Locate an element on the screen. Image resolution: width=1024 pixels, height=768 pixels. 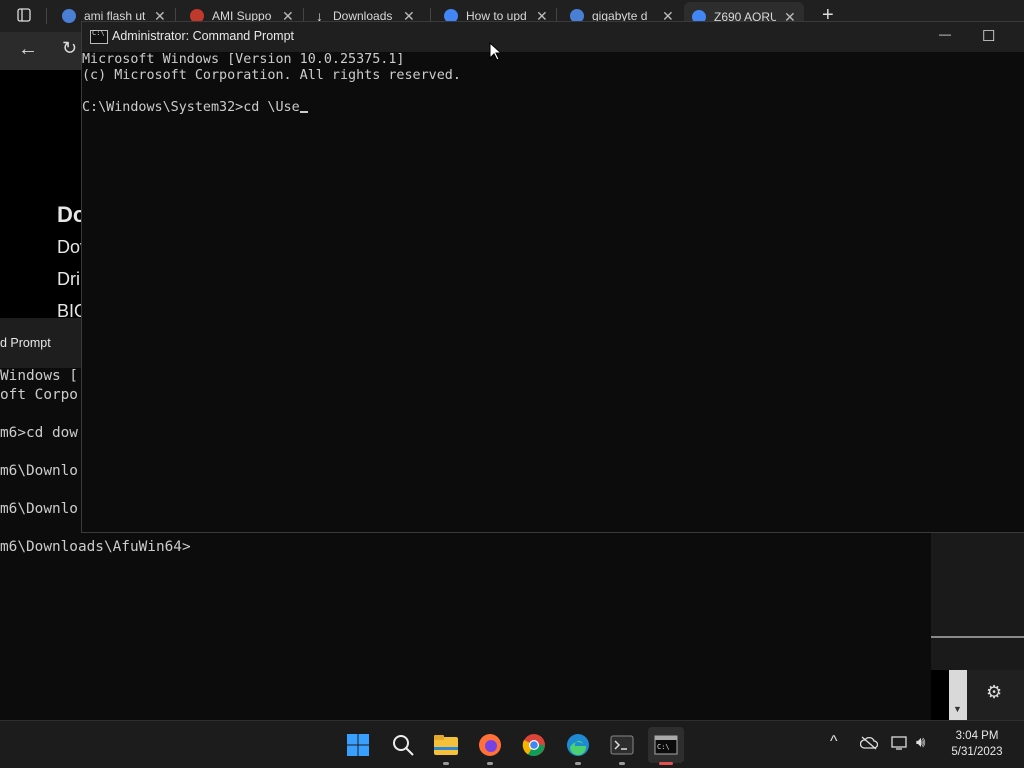
tab-title: ami flash ut is located at coordinates (115, 16).